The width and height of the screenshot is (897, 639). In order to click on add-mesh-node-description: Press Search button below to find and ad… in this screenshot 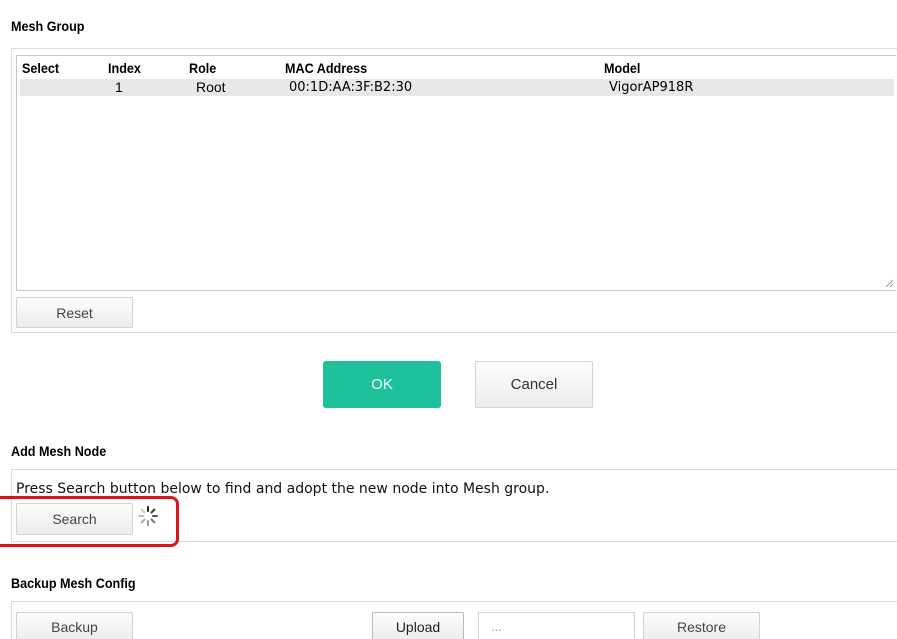, I will do `click(283, 489)`.